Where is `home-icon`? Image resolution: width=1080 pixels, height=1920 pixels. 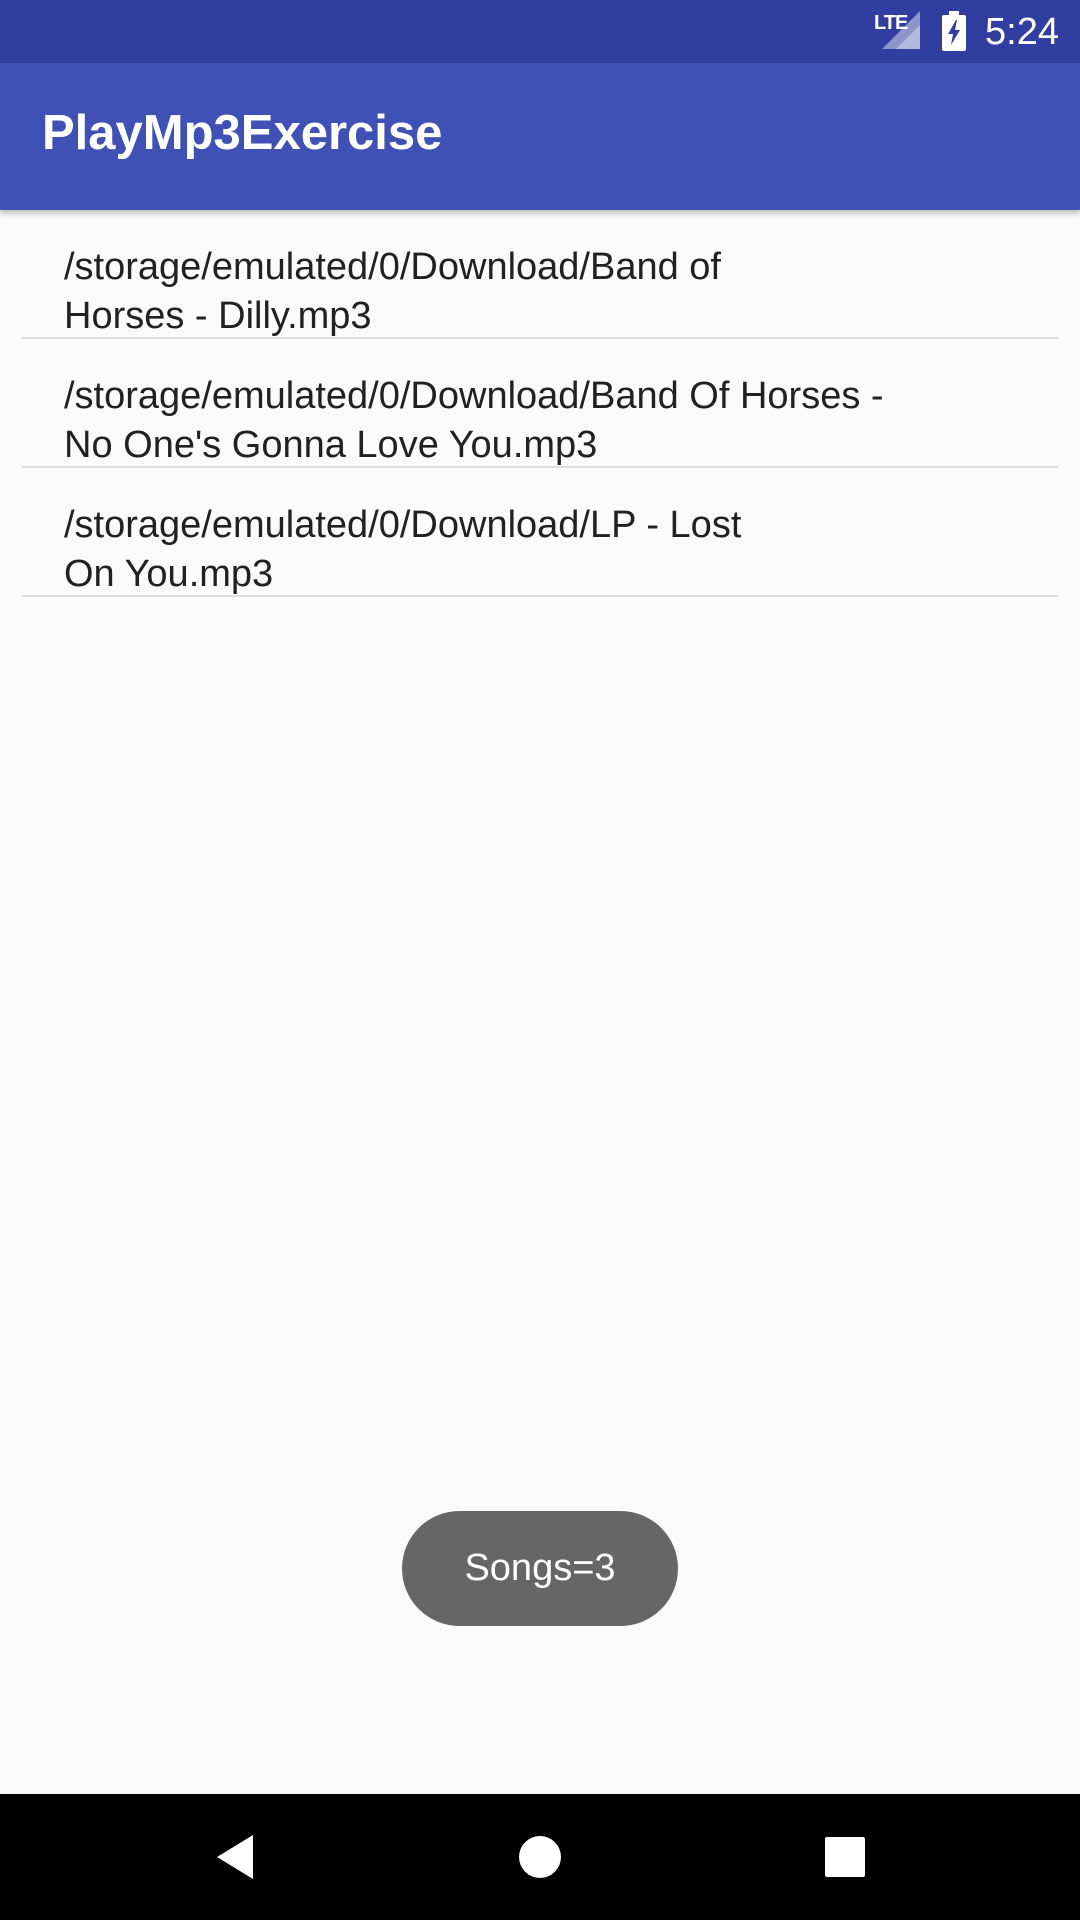
home-icon is located at coordinates (540, 1857).